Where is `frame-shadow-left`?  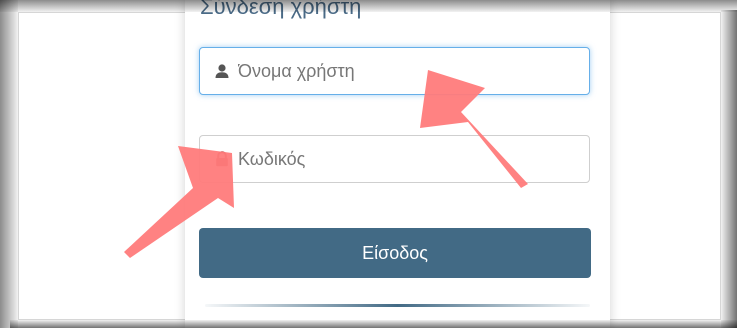
frame-shadow-left is located at coordinates (9, 164).